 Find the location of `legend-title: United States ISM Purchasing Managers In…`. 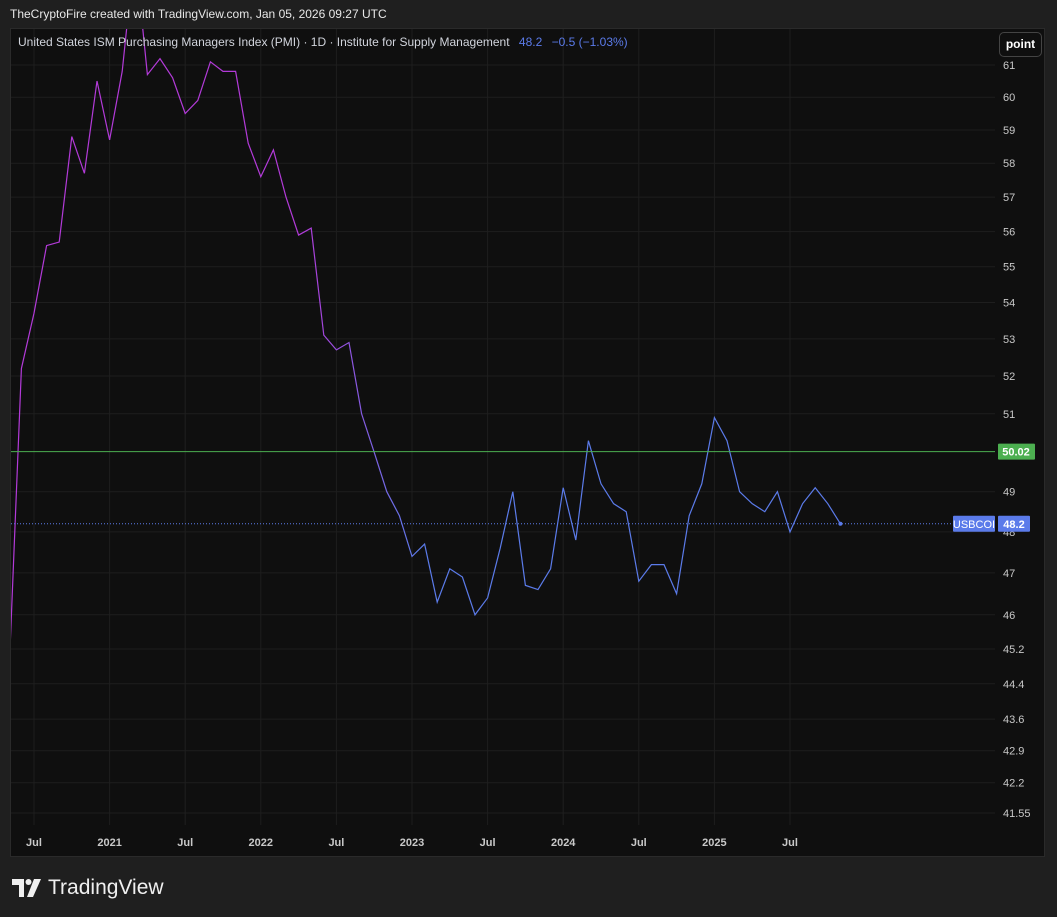

legend-title: United States ISM Purchasing Managers In… is located at coordinates (264, 42).